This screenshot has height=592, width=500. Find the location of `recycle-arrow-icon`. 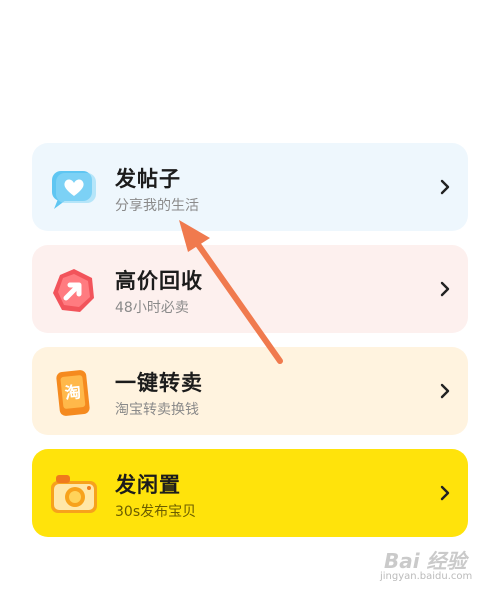

recycle-arrow-icon is located at coordinates (73, 290).